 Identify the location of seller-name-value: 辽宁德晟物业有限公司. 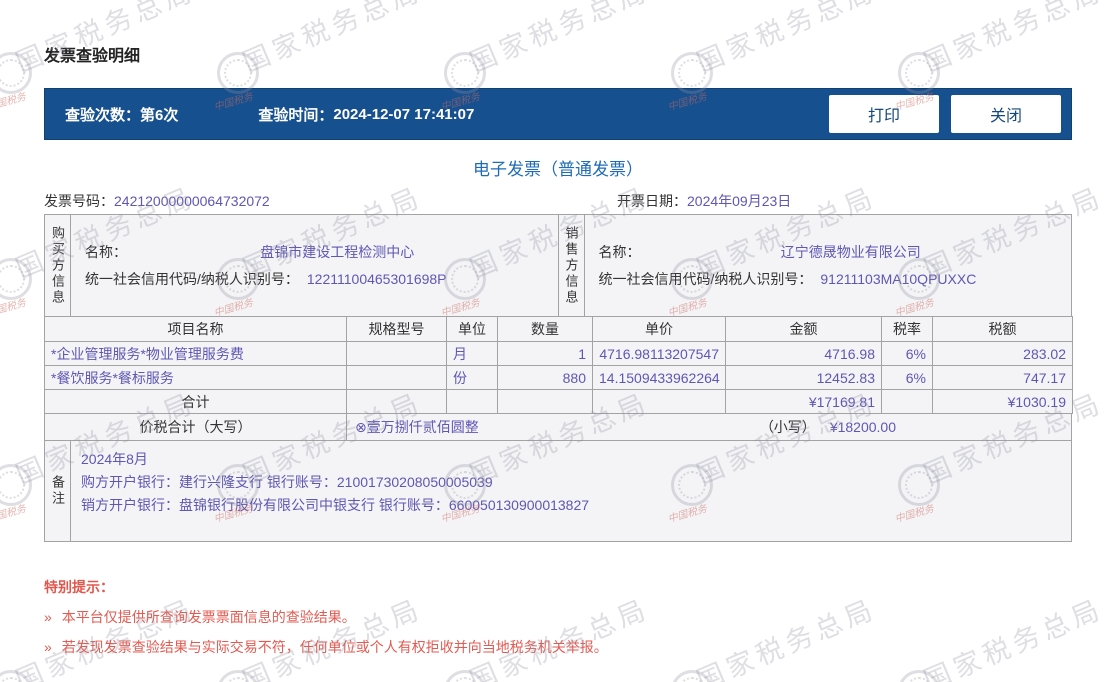
(850, 252).